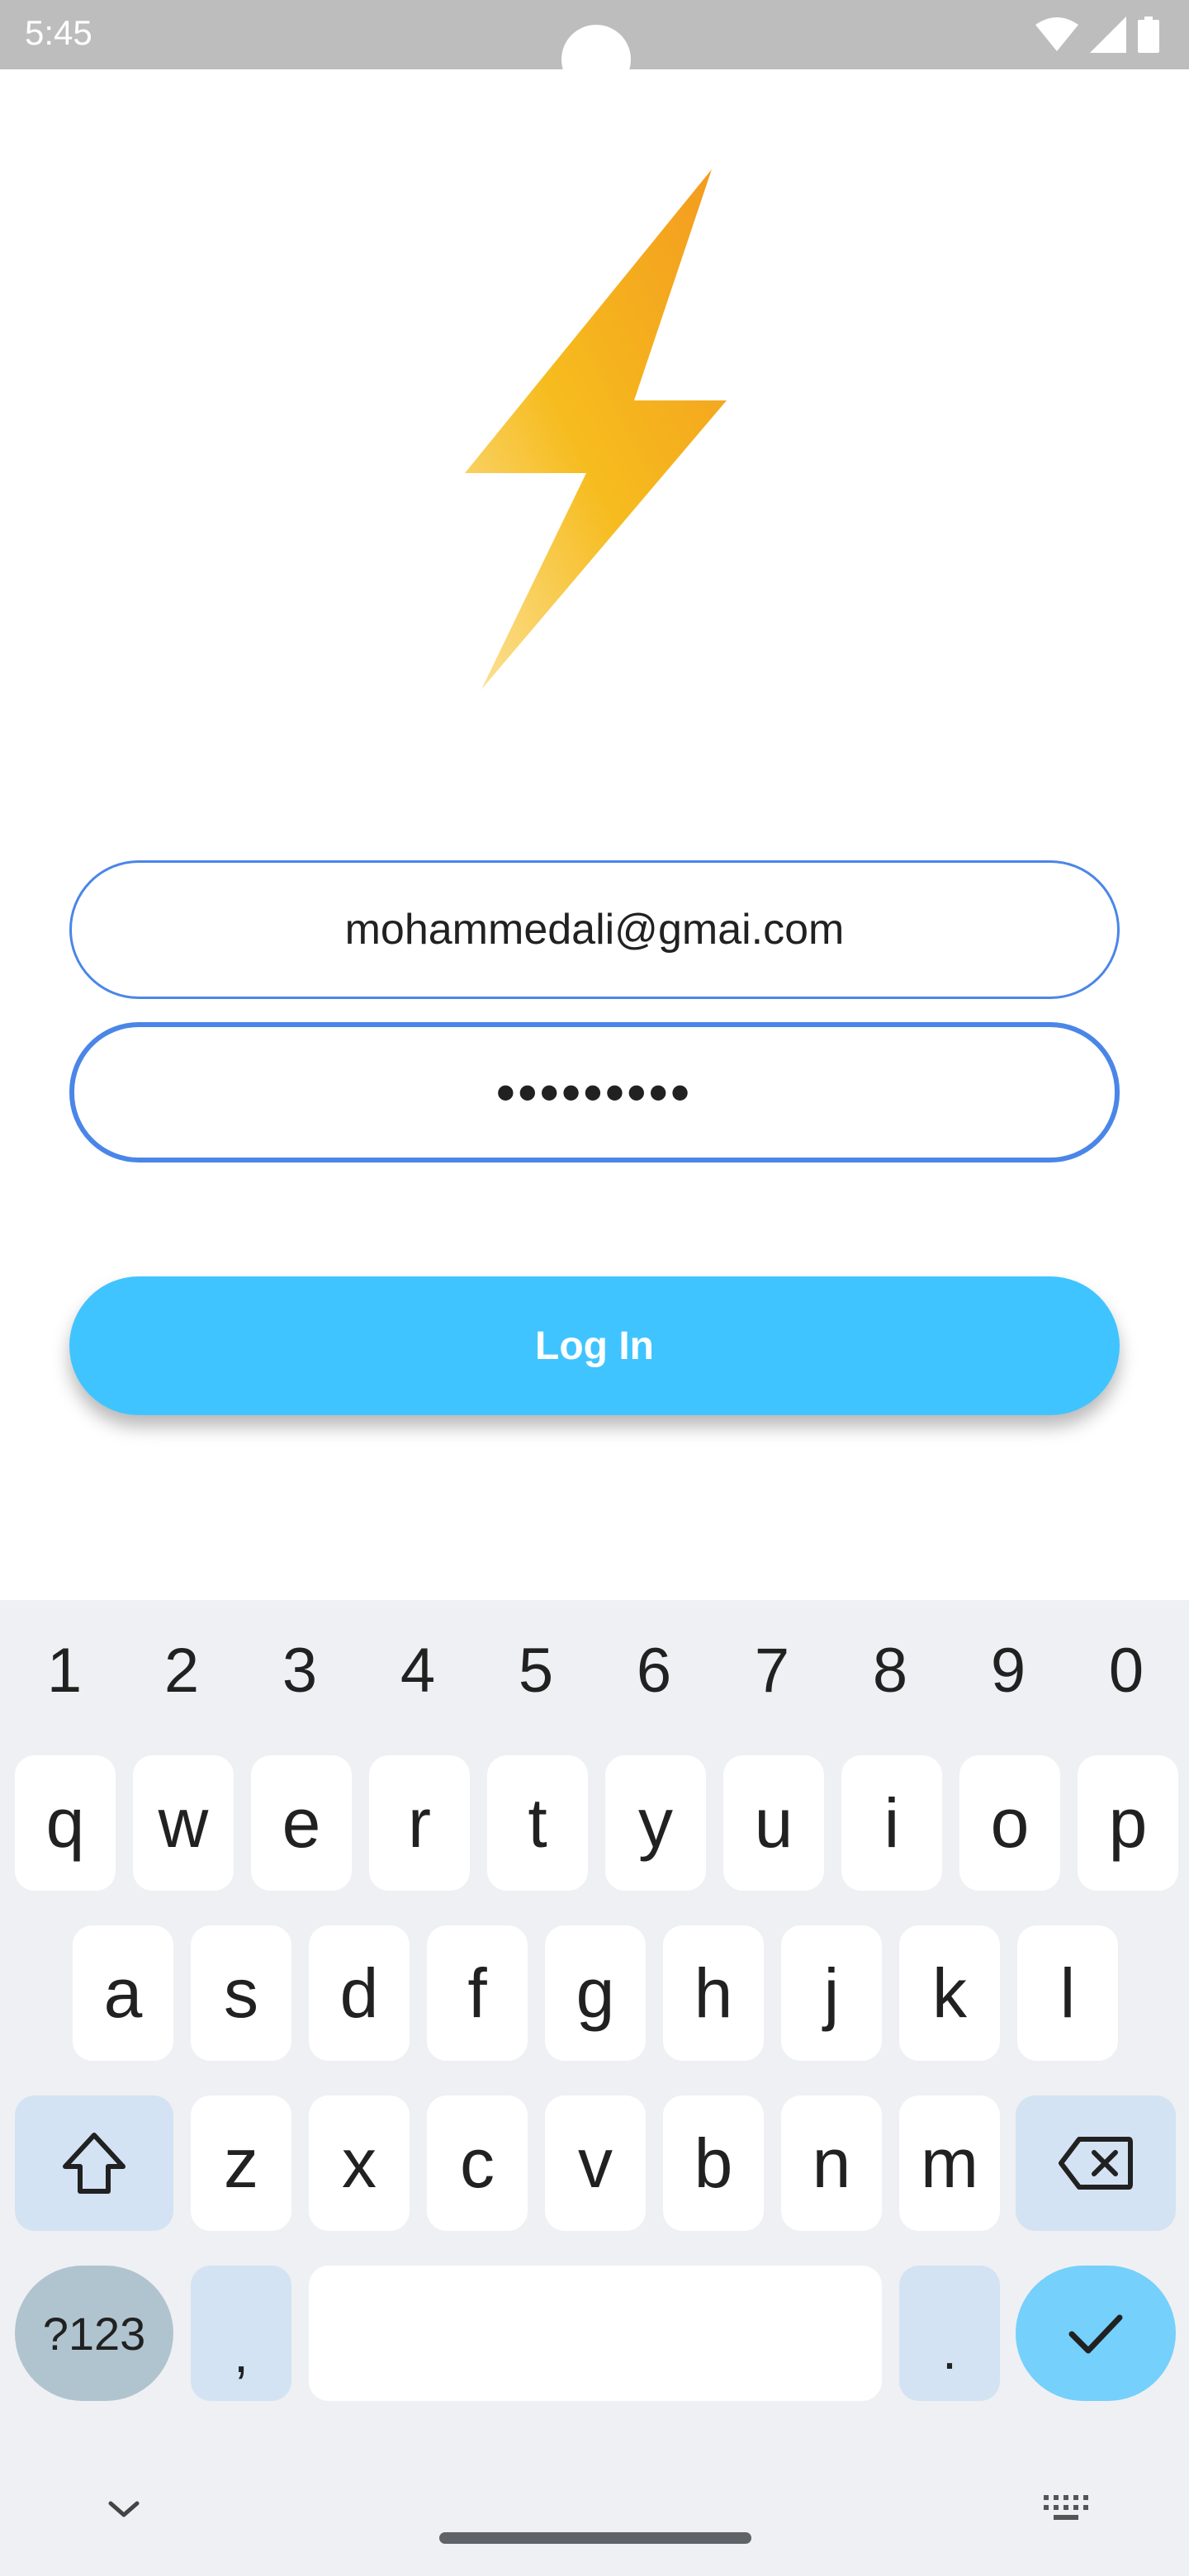  I want to click on password-field-value: •••••••••, so click(594, 1092).